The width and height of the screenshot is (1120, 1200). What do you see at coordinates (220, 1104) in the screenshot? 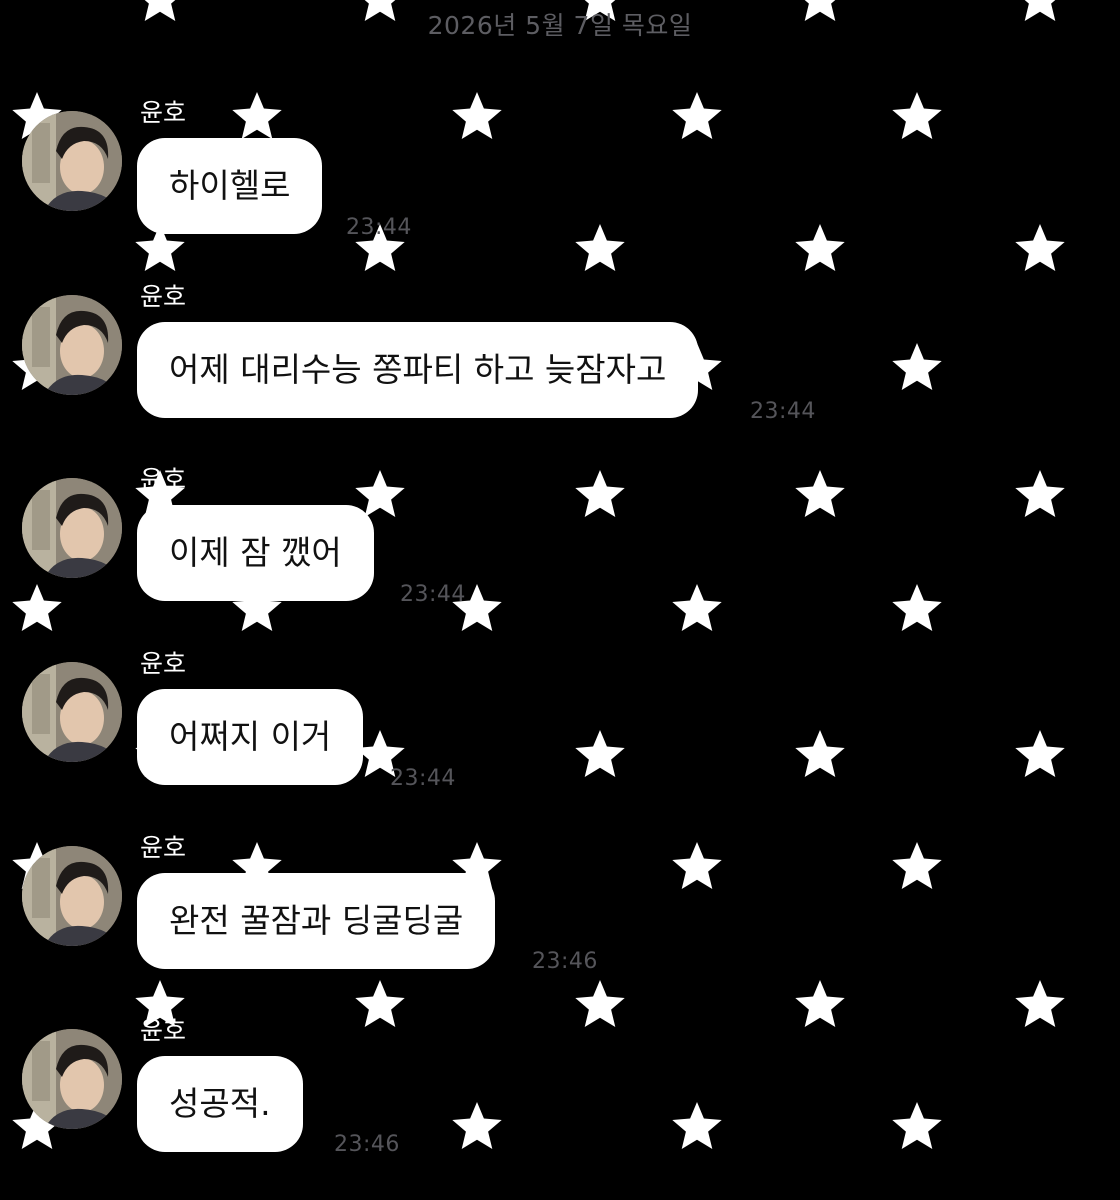
I see `message-bubble: 성공적.` at bounding box center [220, 1104].